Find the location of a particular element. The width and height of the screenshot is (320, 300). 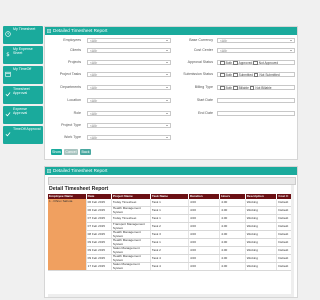

work-type-label: Work Type is located at coordinates (72, 137).